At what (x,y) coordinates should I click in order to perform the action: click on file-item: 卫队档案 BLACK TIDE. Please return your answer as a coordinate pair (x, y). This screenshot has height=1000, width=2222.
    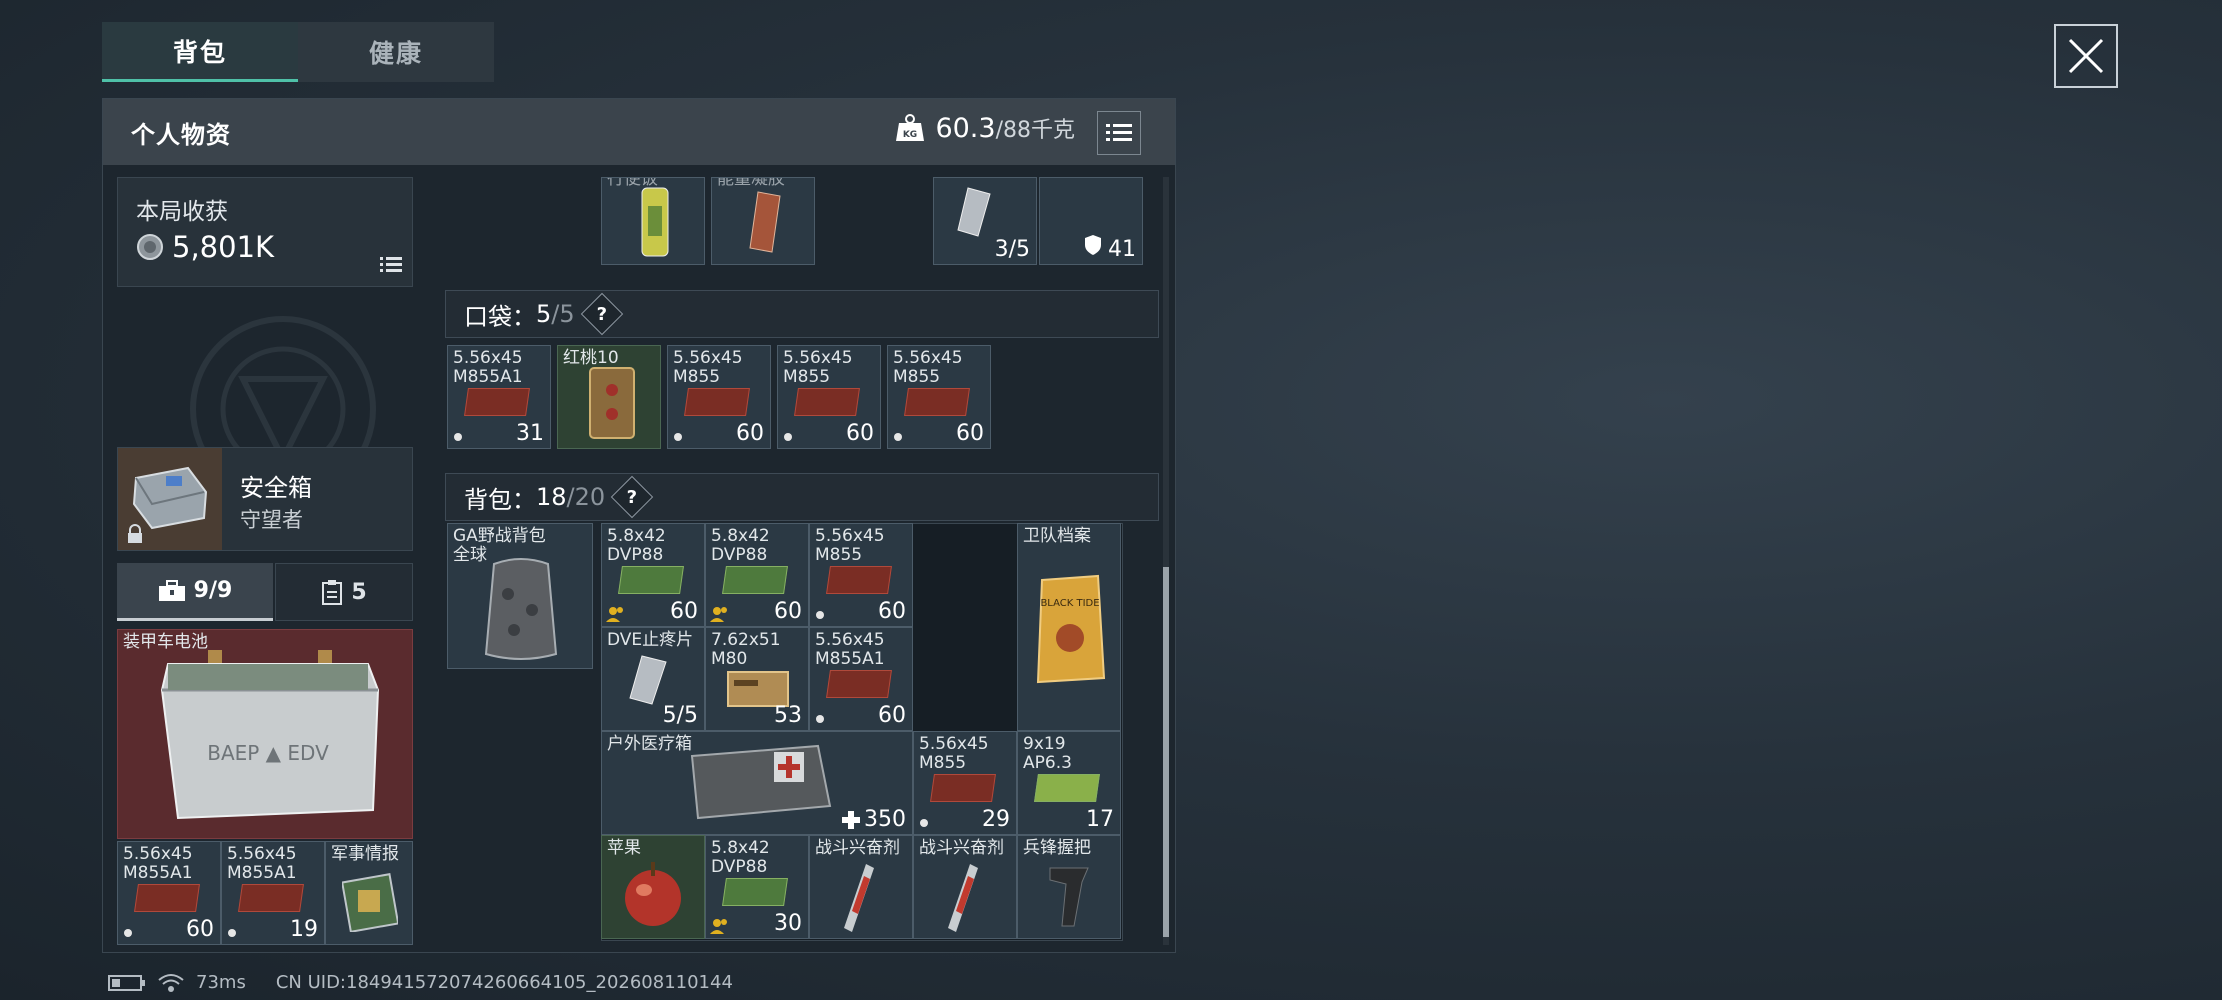
    Looking at the image, I should click on (1069, 627).